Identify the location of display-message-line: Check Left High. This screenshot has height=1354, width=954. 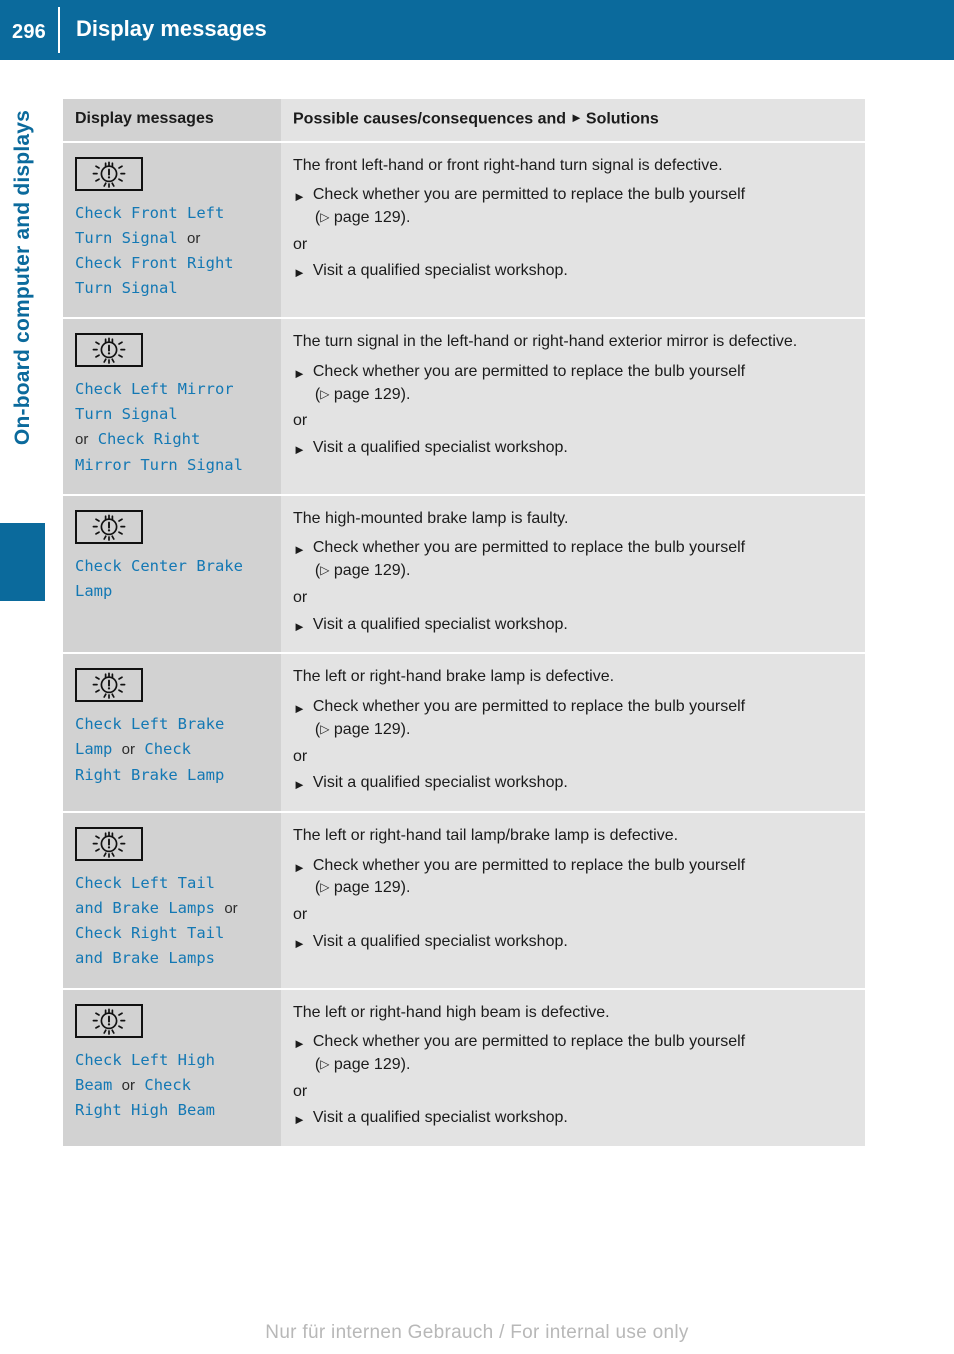
(174, 1060).